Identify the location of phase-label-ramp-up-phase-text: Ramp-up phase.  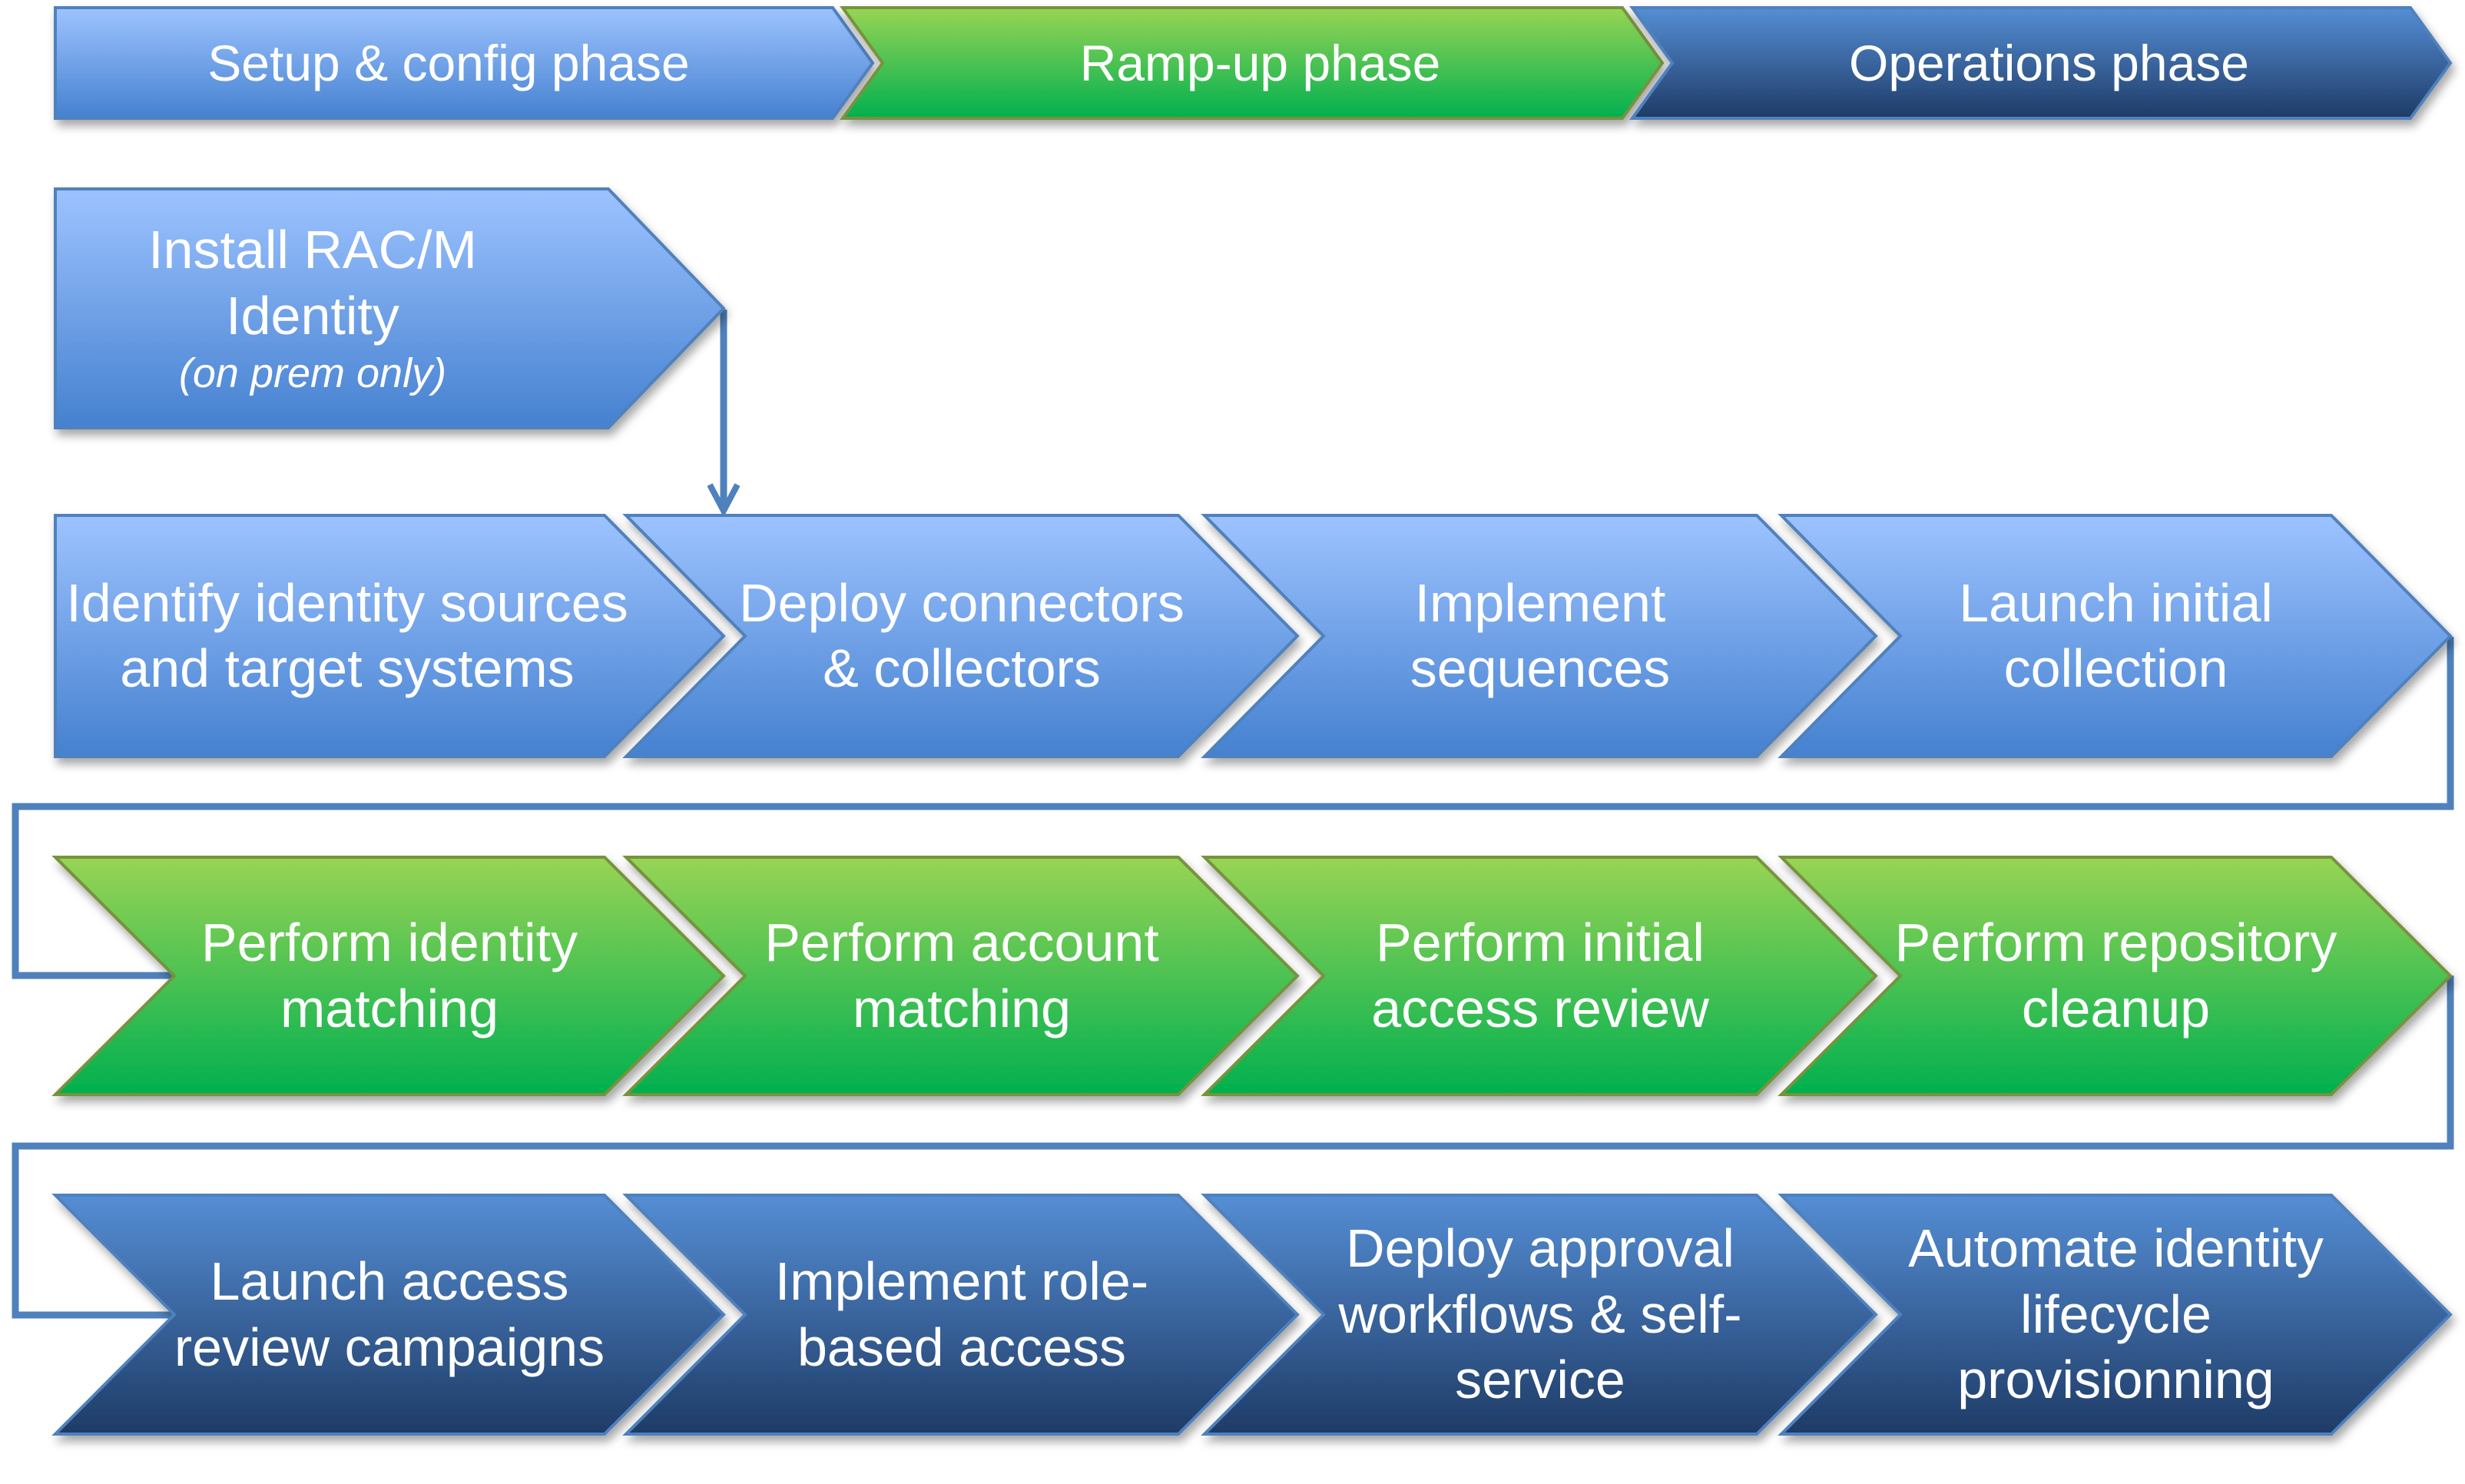
(1260, 62).